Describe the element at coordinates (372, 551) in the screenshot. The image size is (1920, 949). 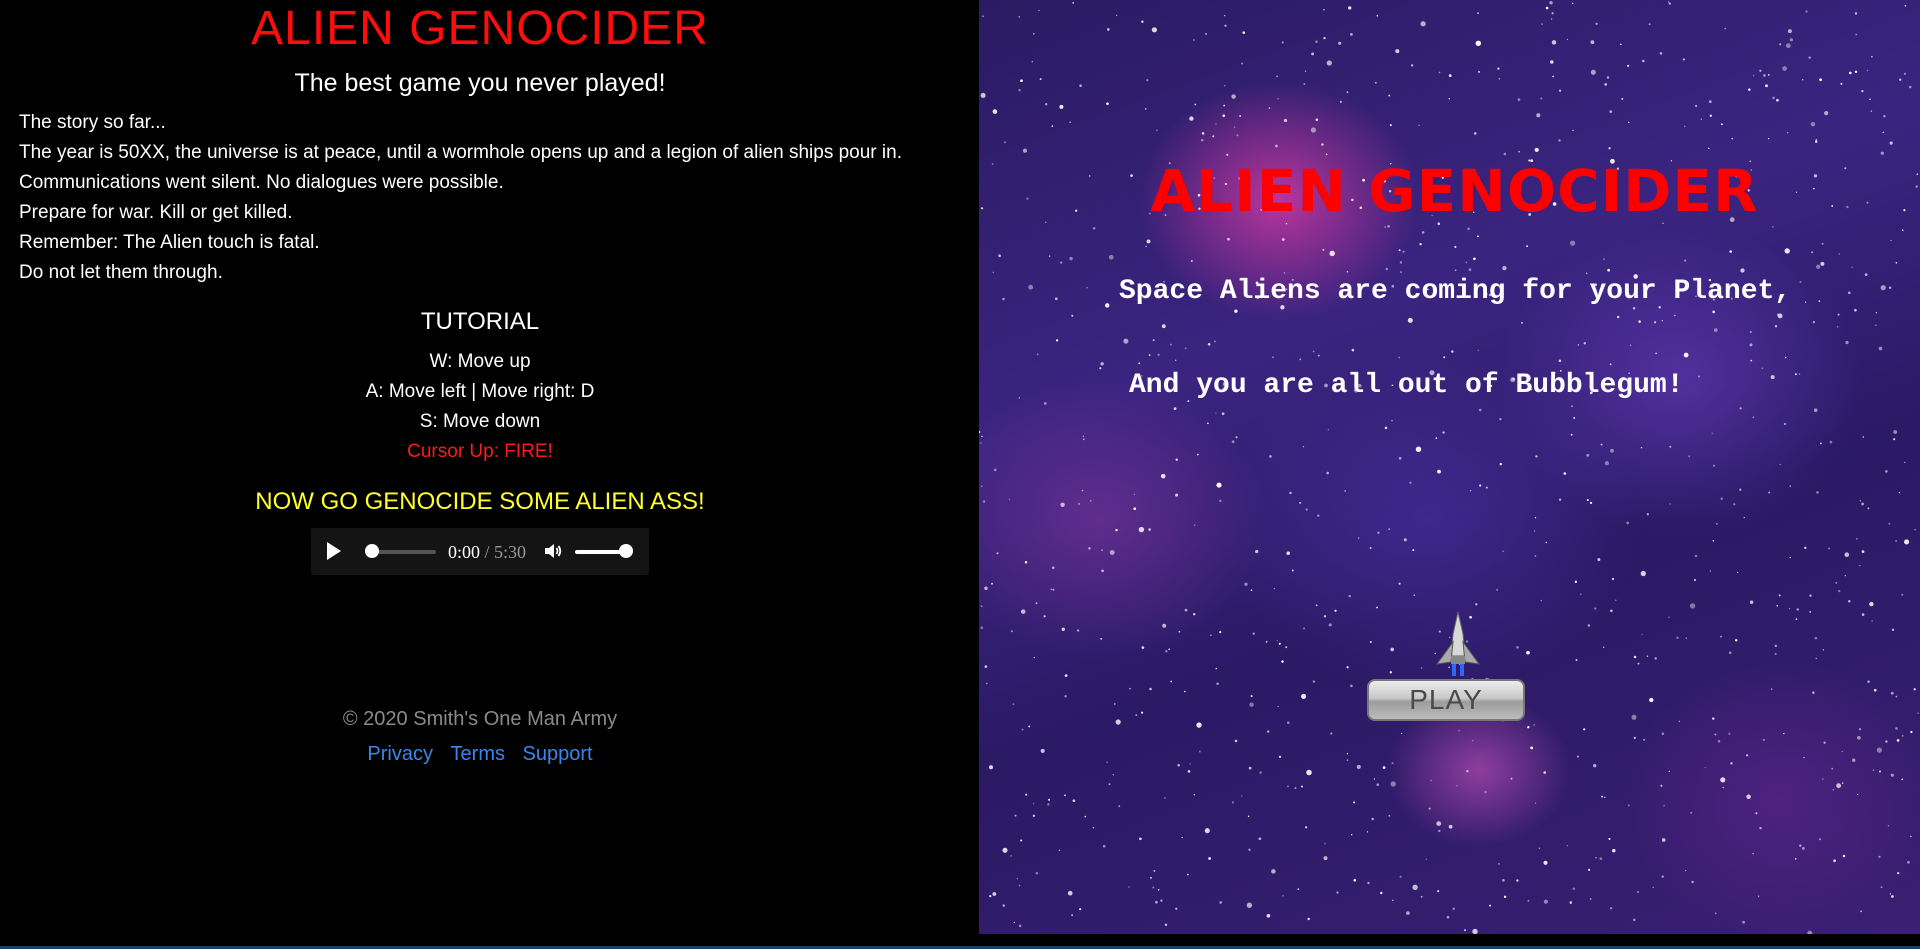
I see `seek-thumb` at that location.